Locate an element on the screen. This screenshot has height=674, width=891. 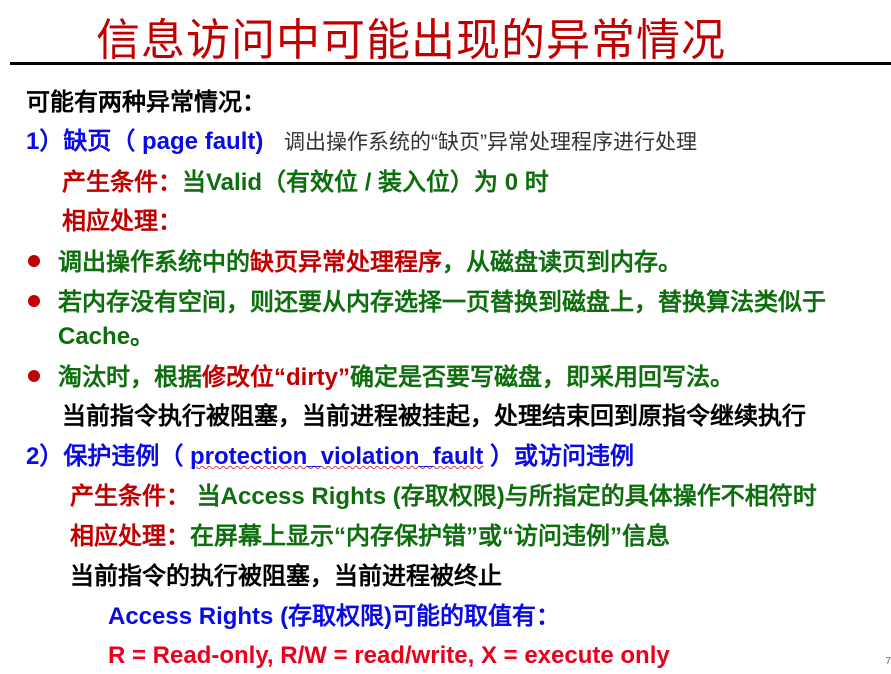
fault1-condition: 产生条件：当Valid（有效位 / 装入位）为 0 时 is located at coordinates (305, 183).